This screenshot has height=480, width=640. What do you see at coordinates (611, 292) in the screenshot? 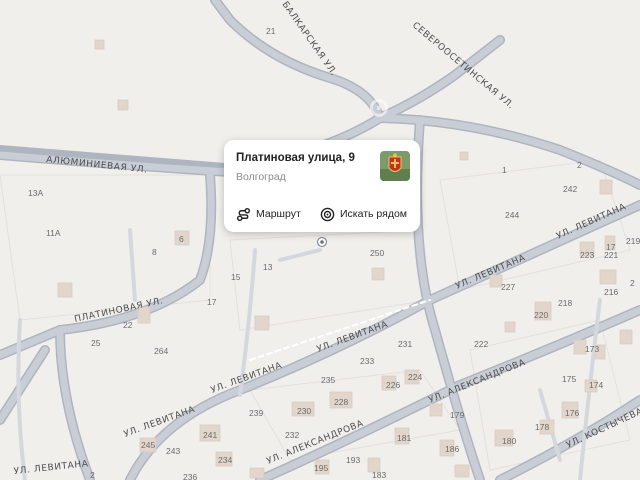
I see `house-number: 216` at bounding box center [611, 292].